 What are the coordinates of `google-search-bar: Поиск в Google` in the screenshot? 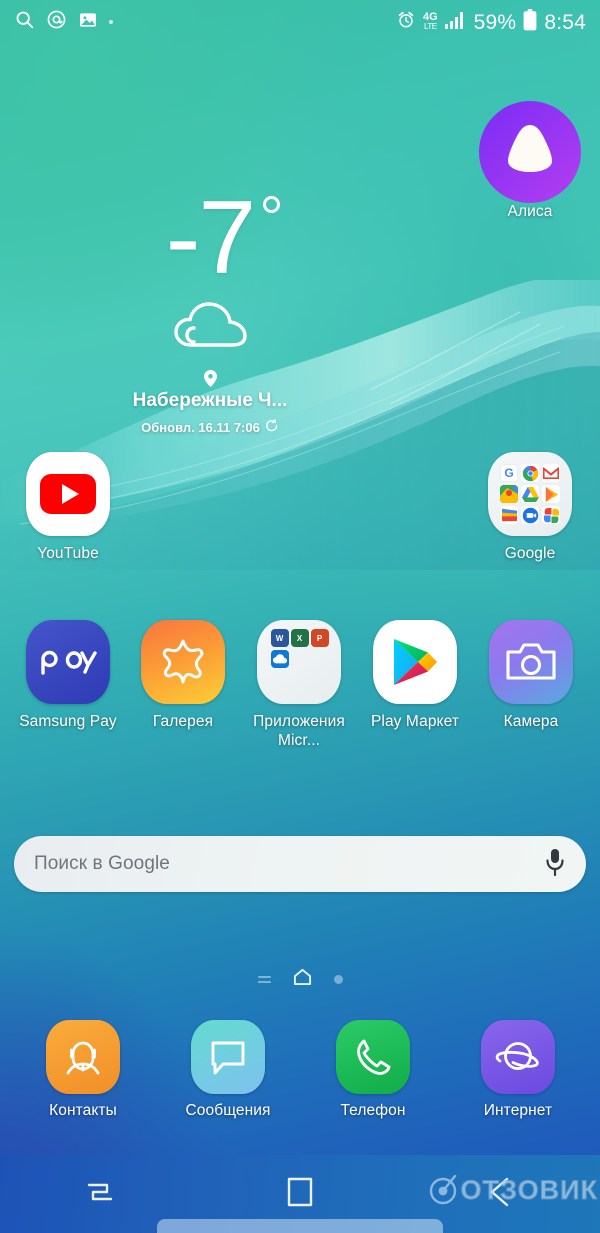 It's located at (300, 864).